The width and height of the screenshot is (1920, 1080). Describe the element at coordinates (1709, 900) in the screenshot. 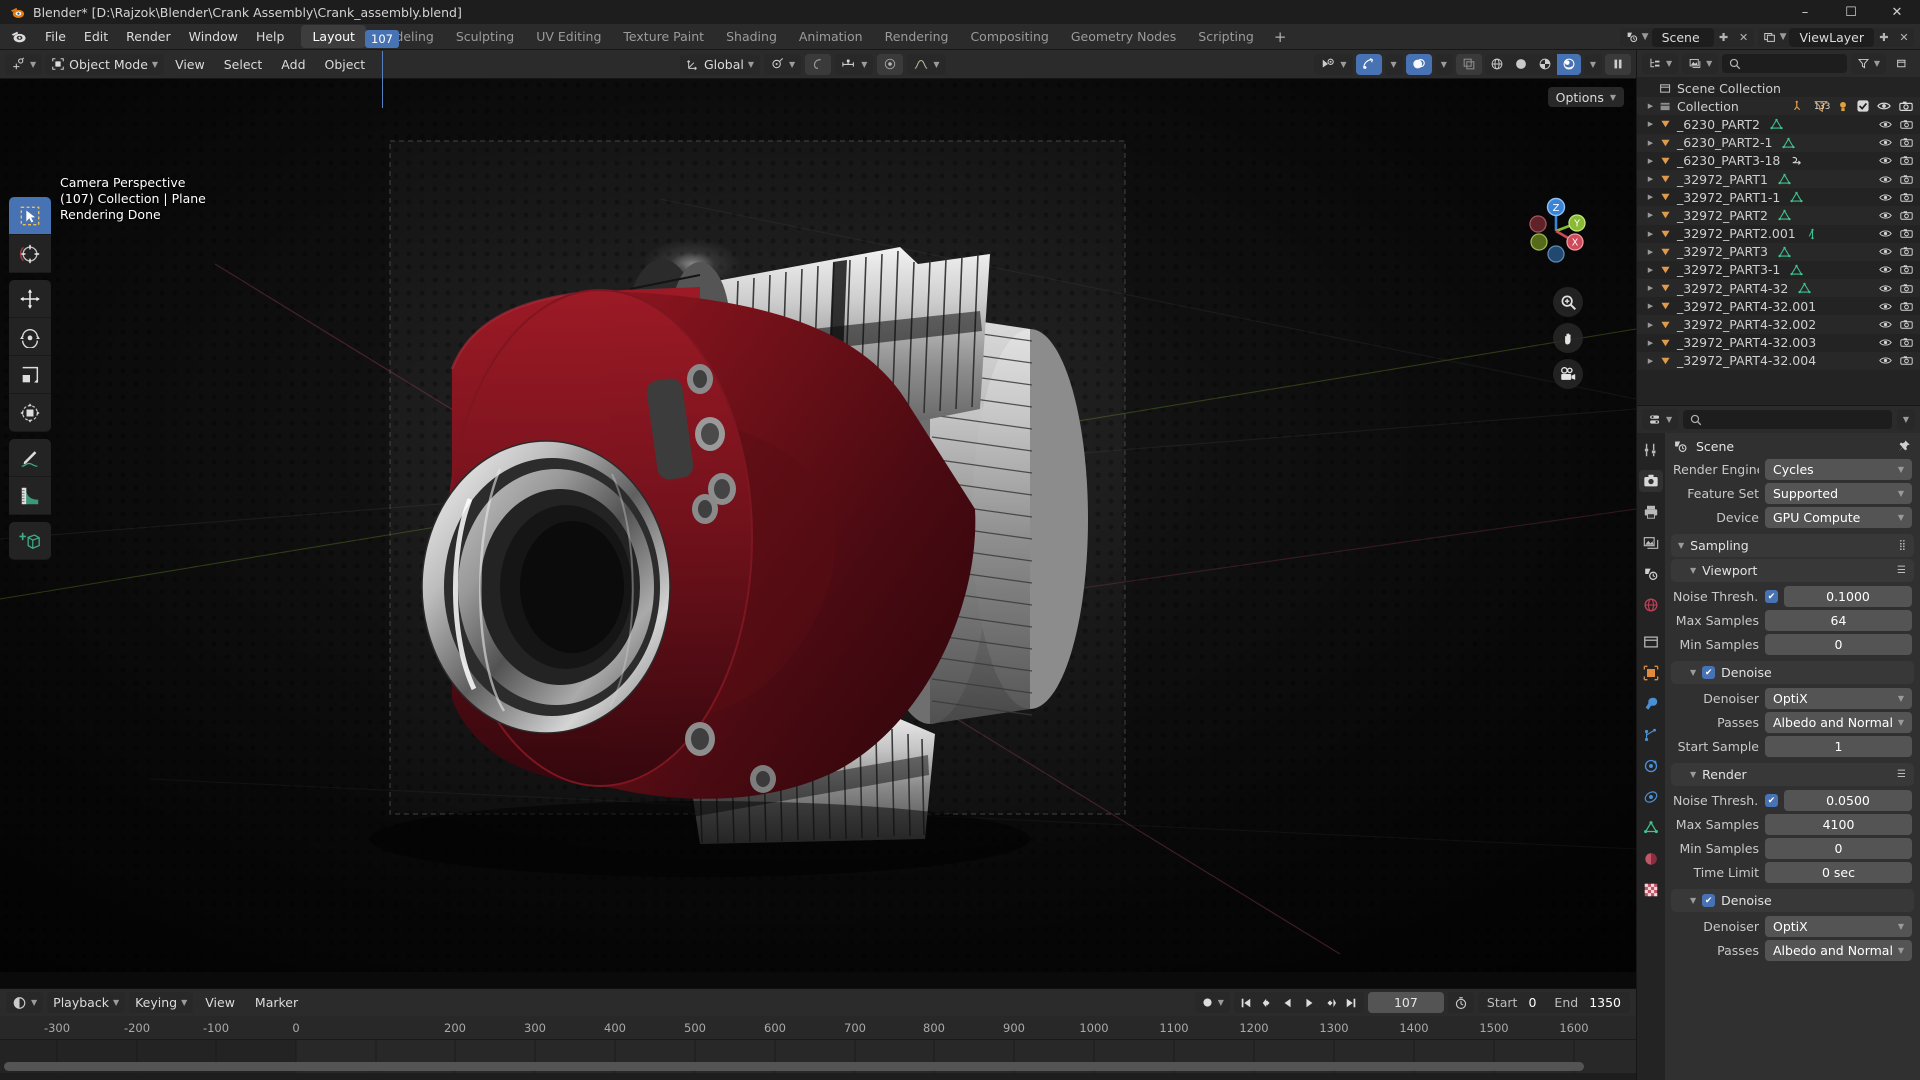

I see `render-denoise-checkbox: ✔` at that location.